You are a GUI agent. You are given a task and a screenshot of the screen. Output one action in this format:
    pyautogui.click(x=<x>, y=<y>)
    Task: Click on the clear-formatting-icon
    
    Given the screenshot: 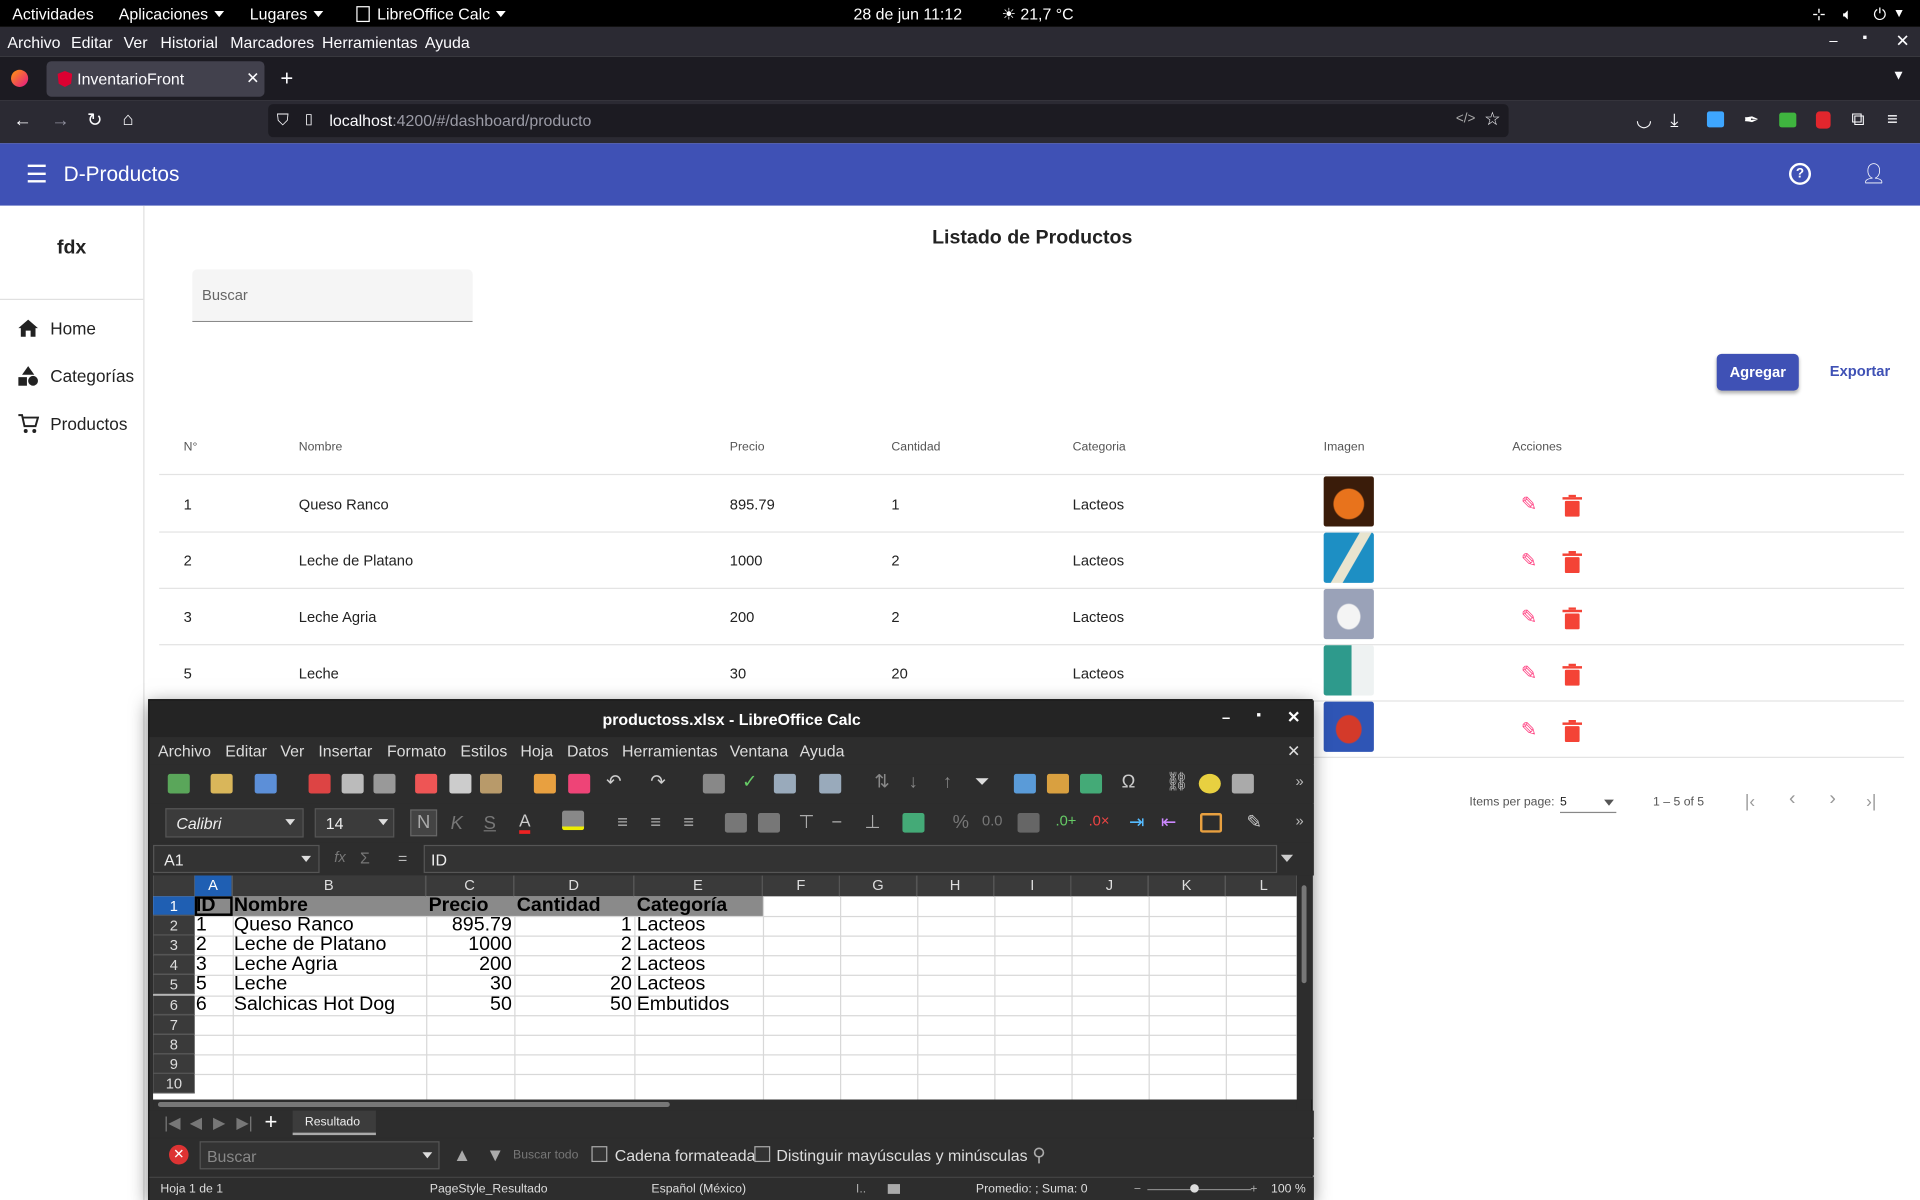 What is the action you would take?
    pyautogui.click(x=579, y=783)
    